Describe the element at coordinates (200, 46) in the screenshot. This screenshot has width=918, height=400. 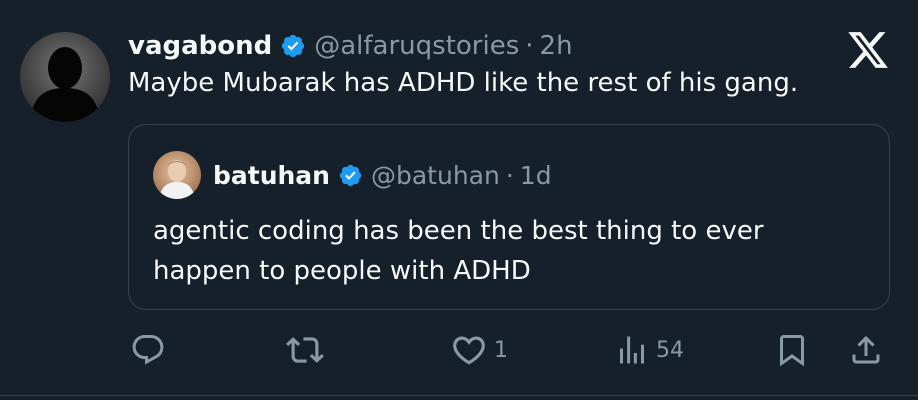
I see `author-name: vagabond` at that location.